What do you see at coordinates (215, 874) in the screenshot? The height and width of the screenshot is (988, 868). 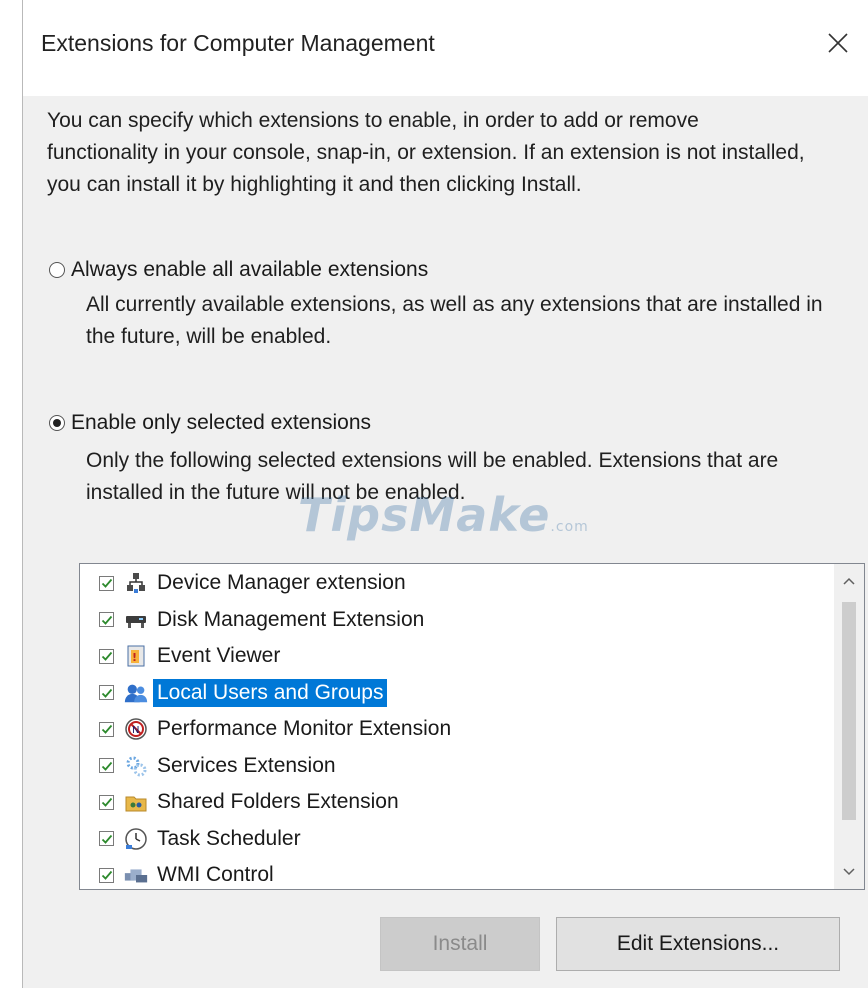 I see `extension-label: WMI Control` at bounding box center [215, 874].